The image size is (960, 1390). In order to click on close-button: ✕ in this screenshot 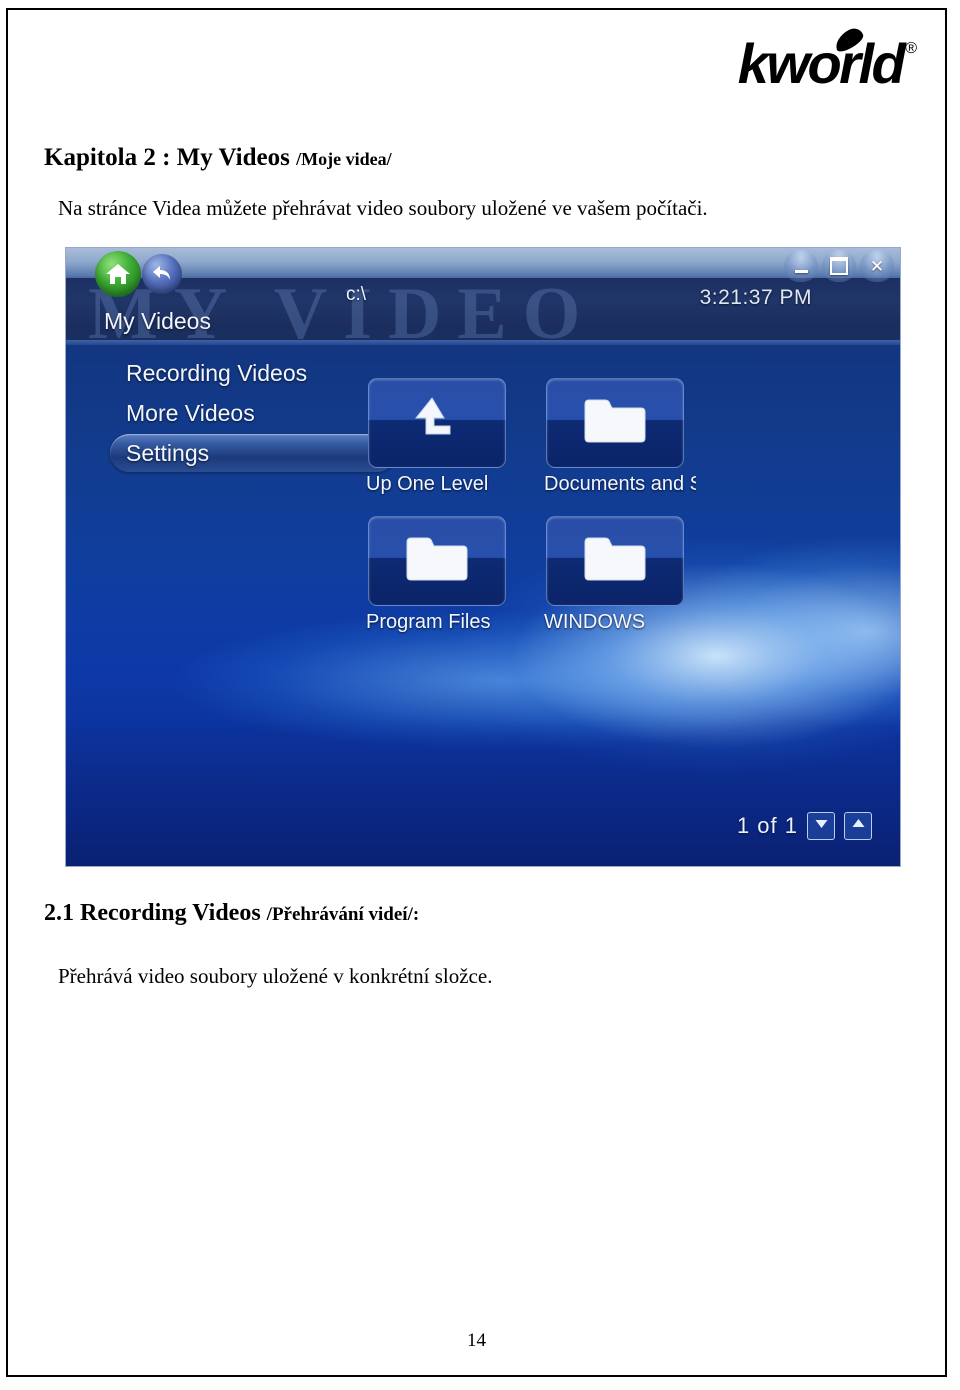, I will do `click(877, 266)`.